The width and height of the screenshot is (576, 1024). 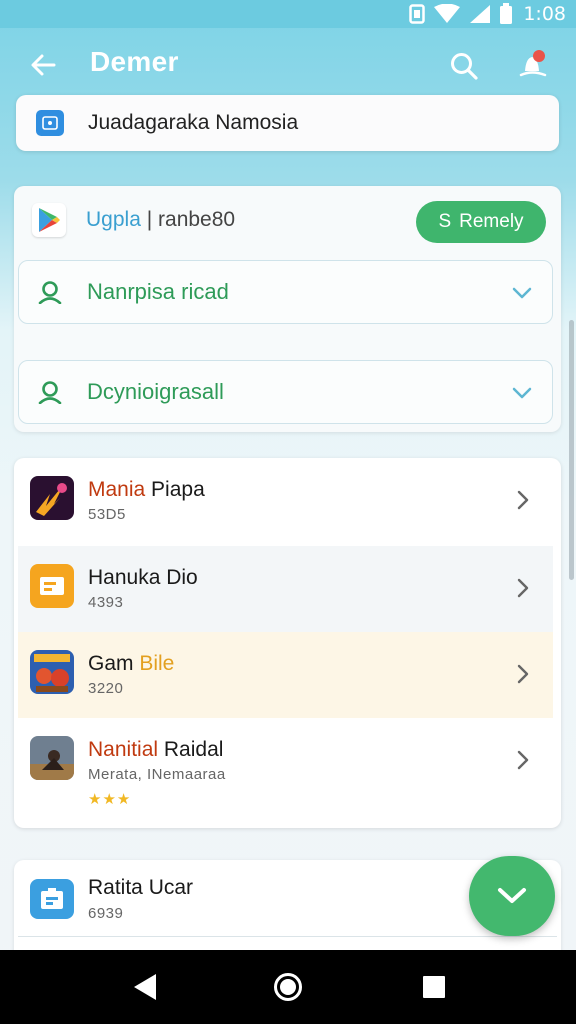 I want to click on store-label: Ugpla | ranbe80, so click(x=160, y=220).